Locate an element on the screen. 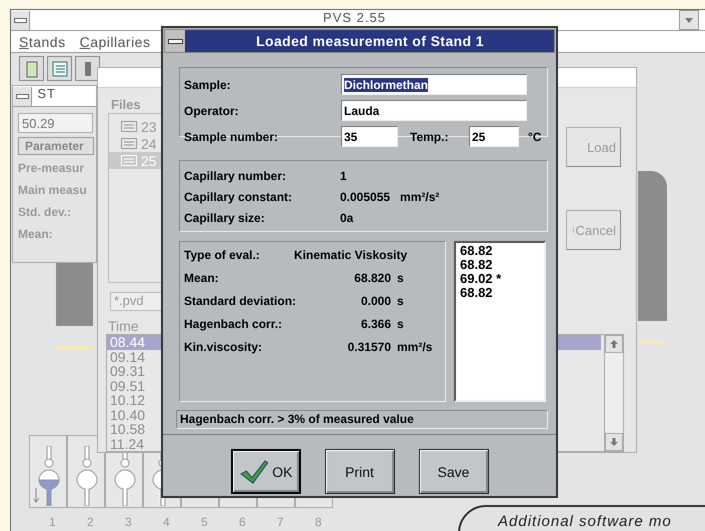 This screenshot has height=531, width=705. field-label: Sample number: is located at coordinates (232, 137).